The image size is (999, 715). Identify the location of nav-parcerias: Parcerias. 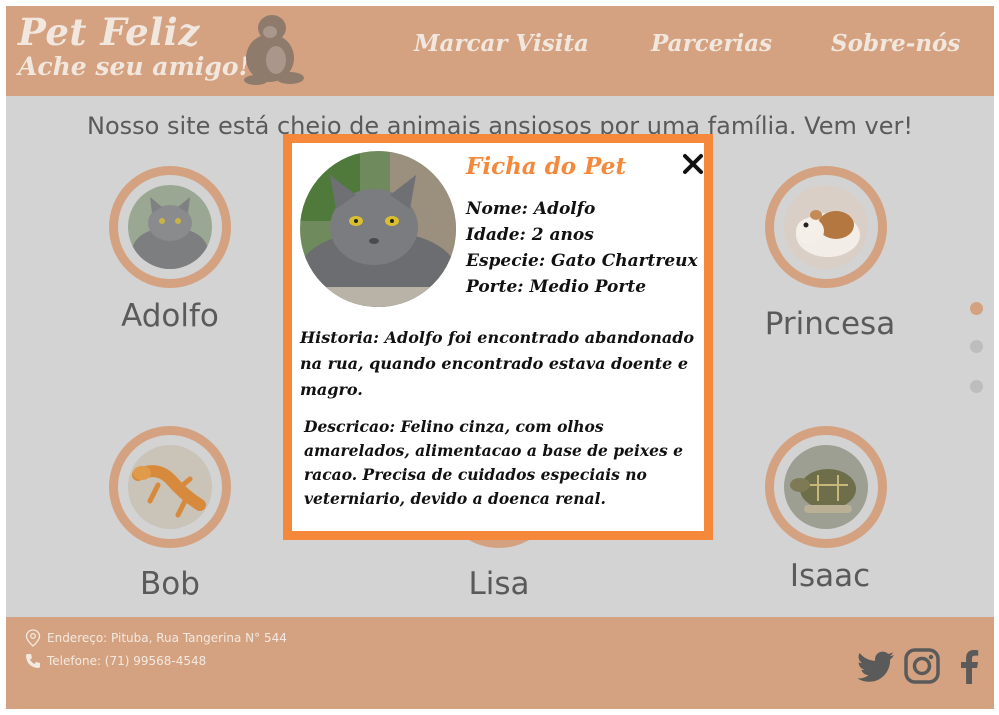
(711, 43).